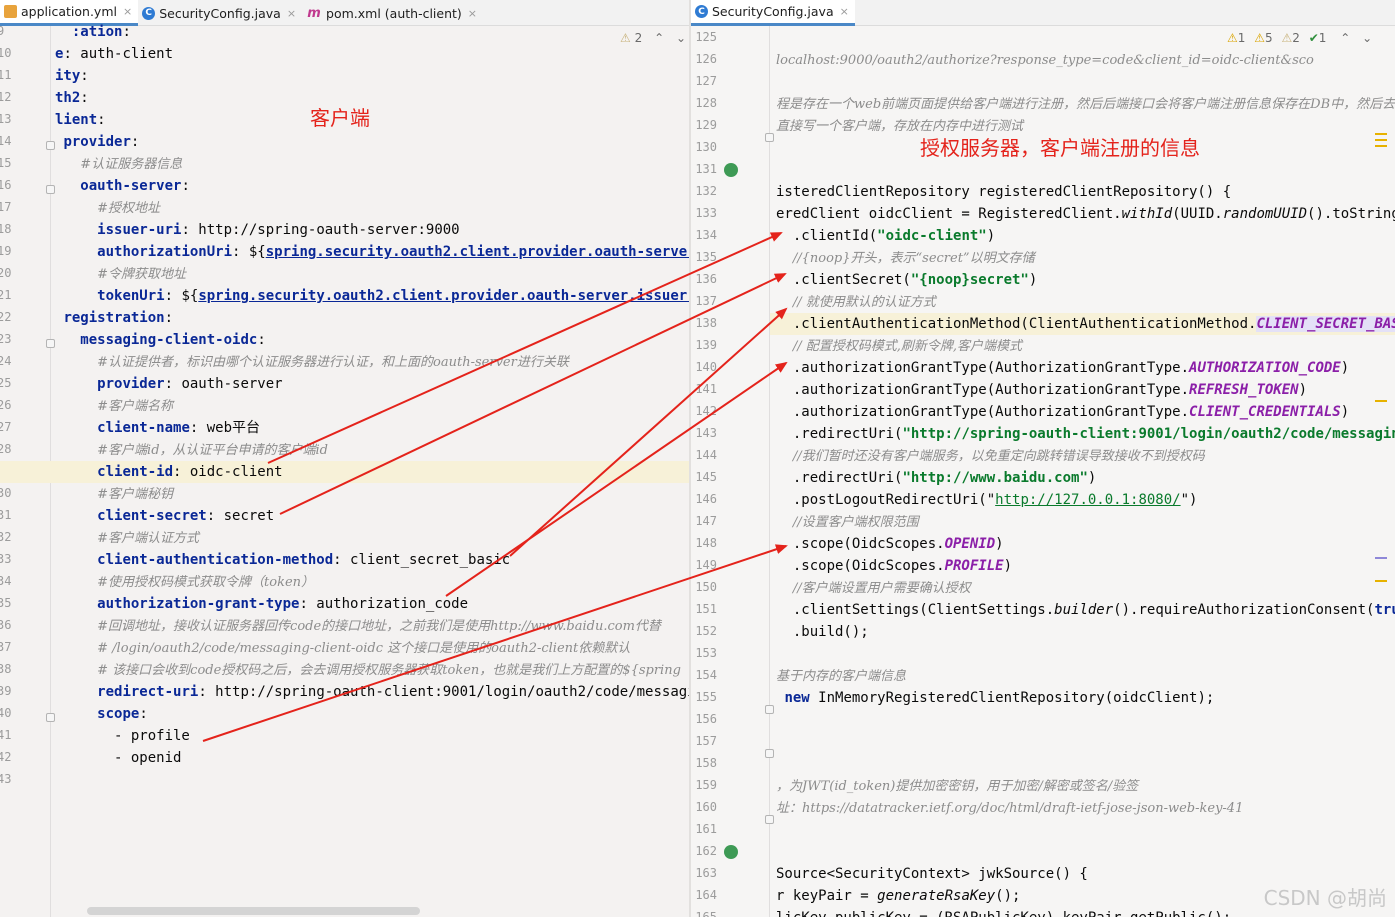 Image resolution: width=1395 pixels, height=917 pixels. I want to click on code-line: :ation:, so click(93, 32).